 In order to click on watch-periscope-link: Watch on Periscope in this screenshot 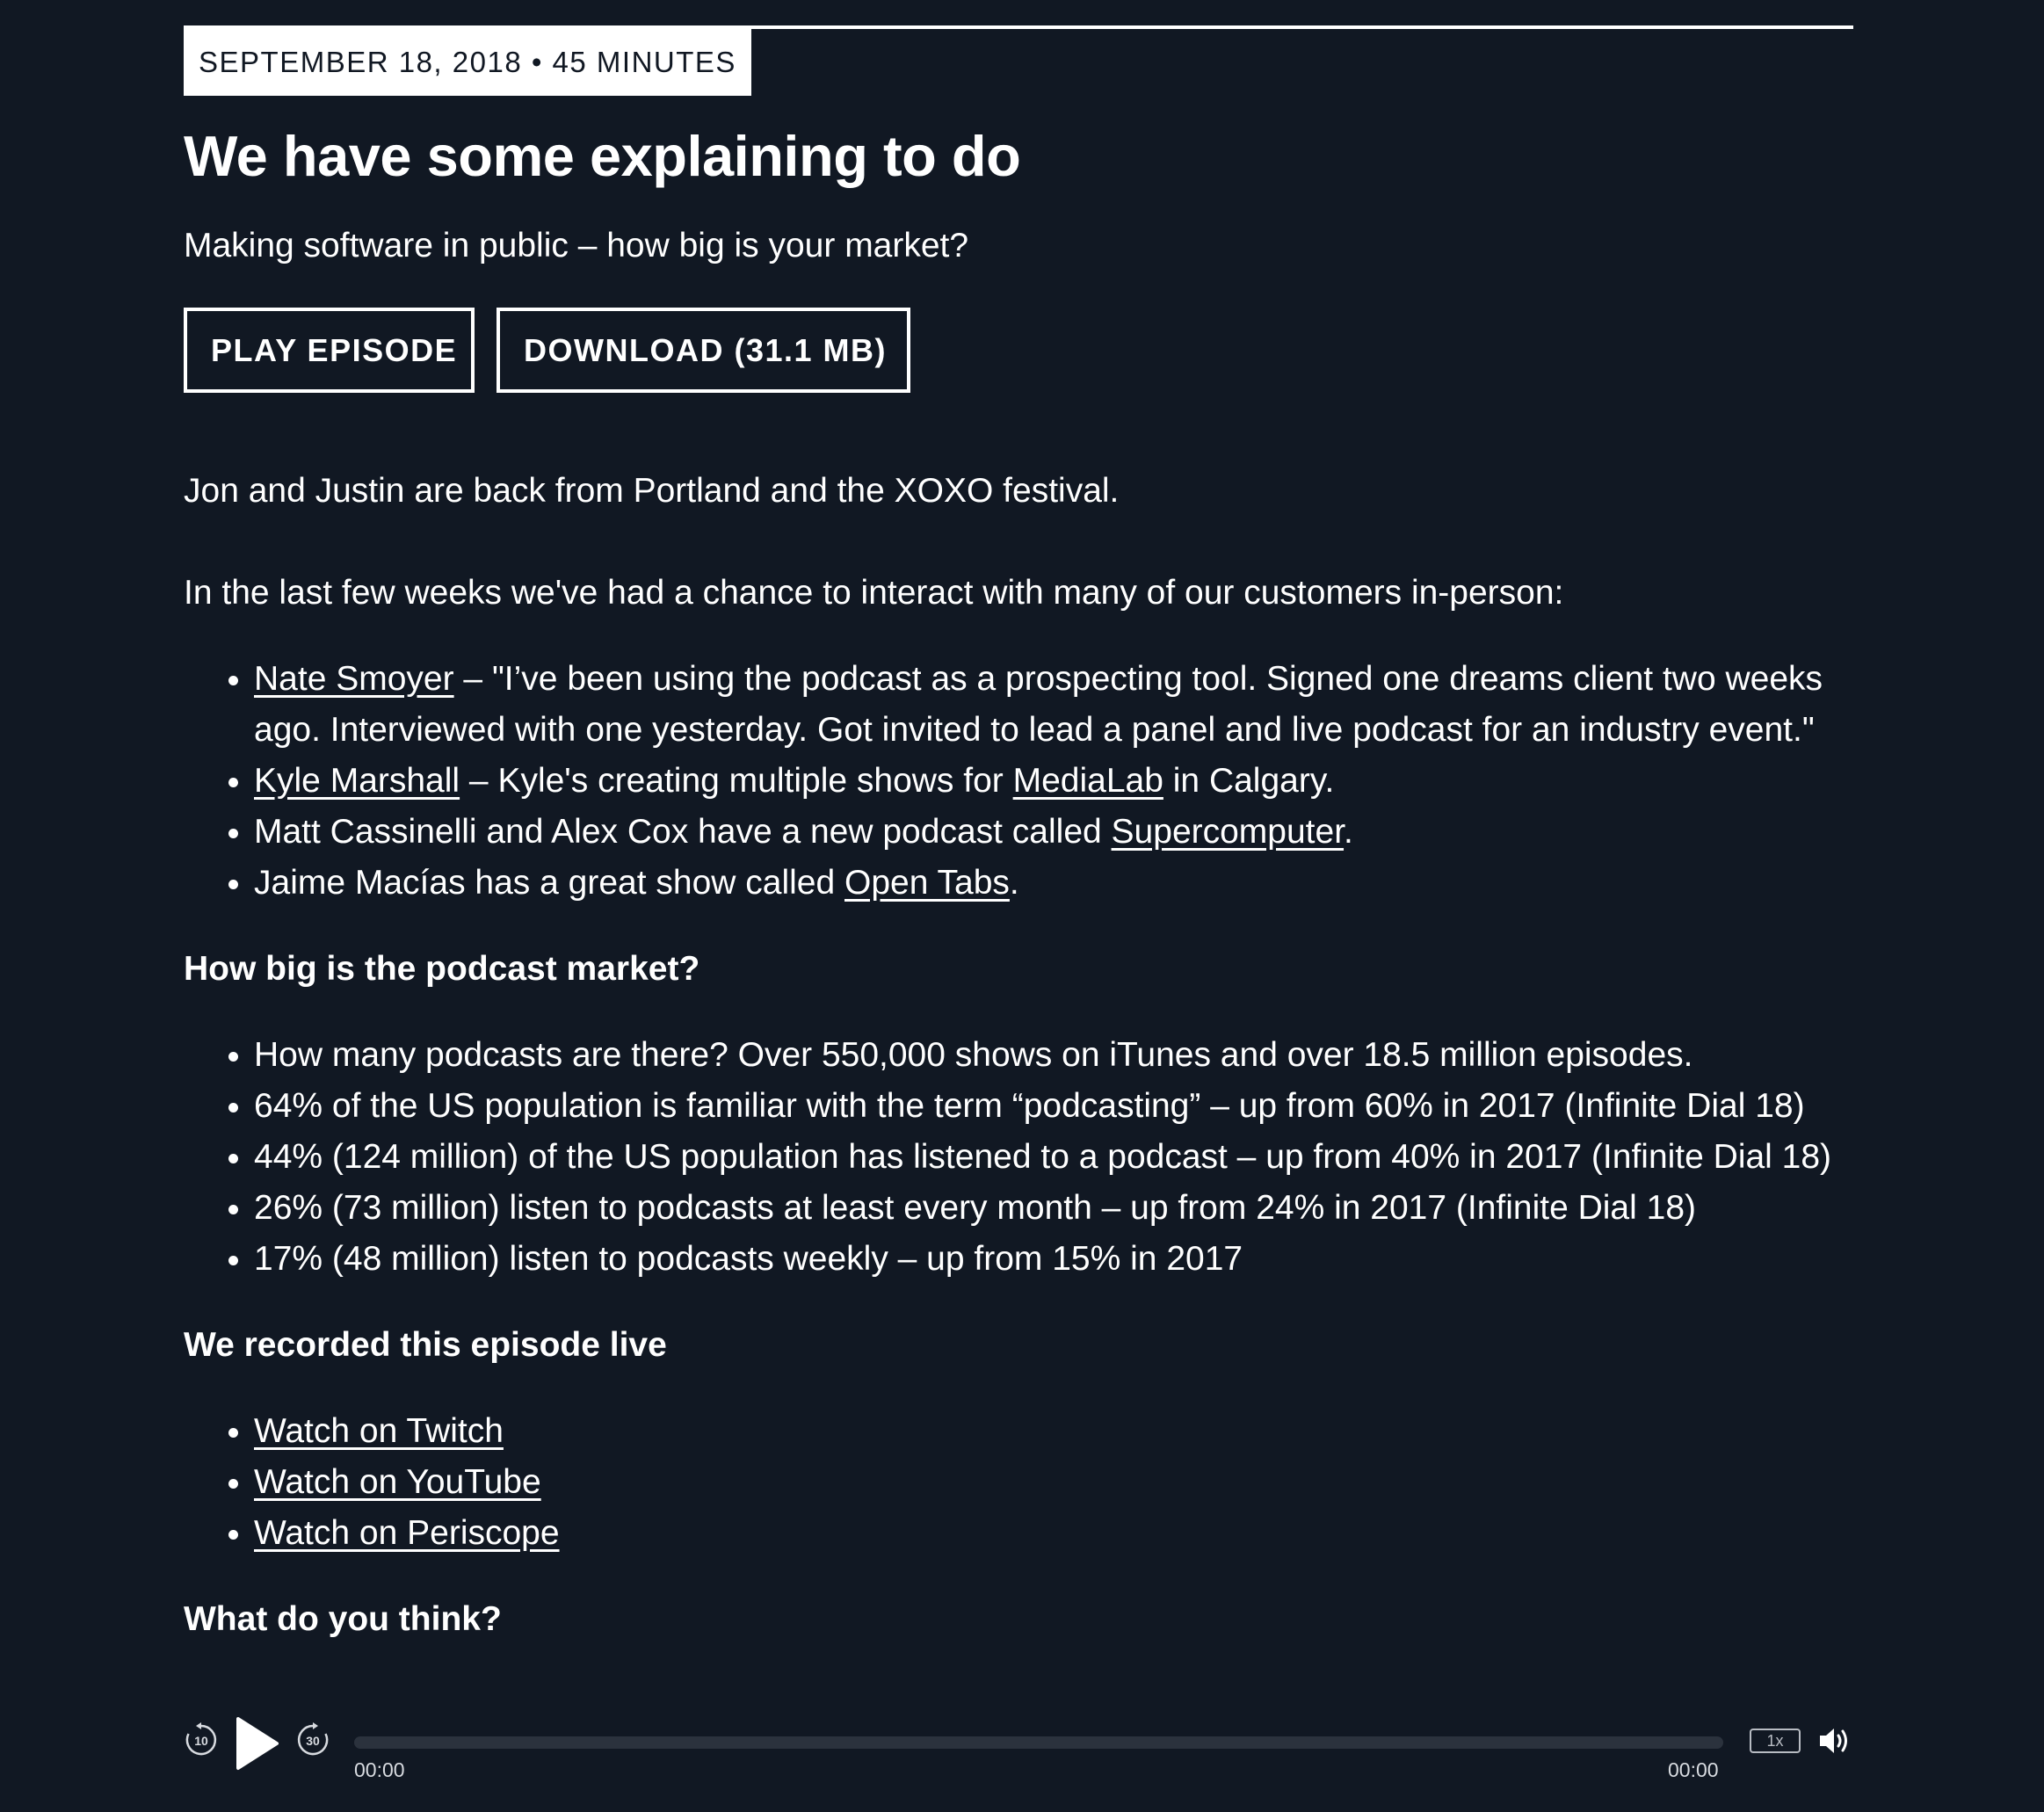, I will do `click(407, 1533)`.